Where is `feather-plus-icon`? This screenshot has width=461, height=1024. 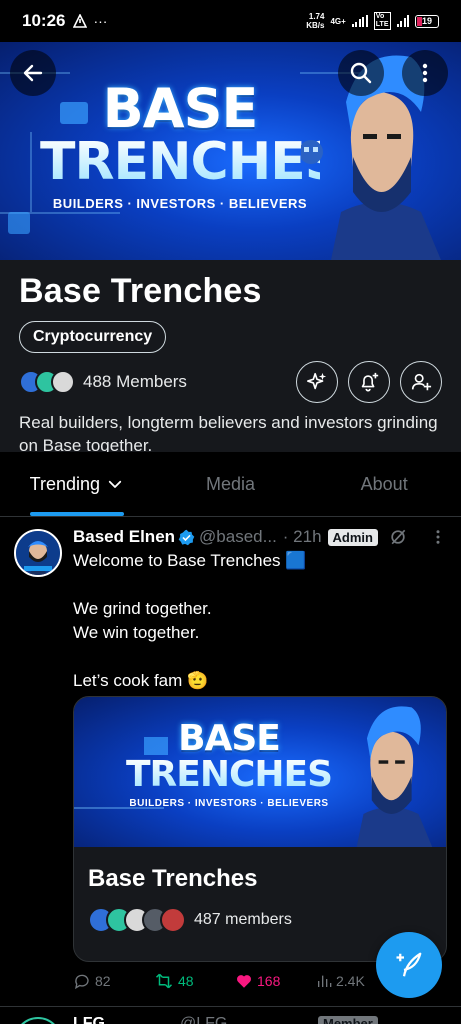
feather-plus-icon is located at coordinates (409, 964).